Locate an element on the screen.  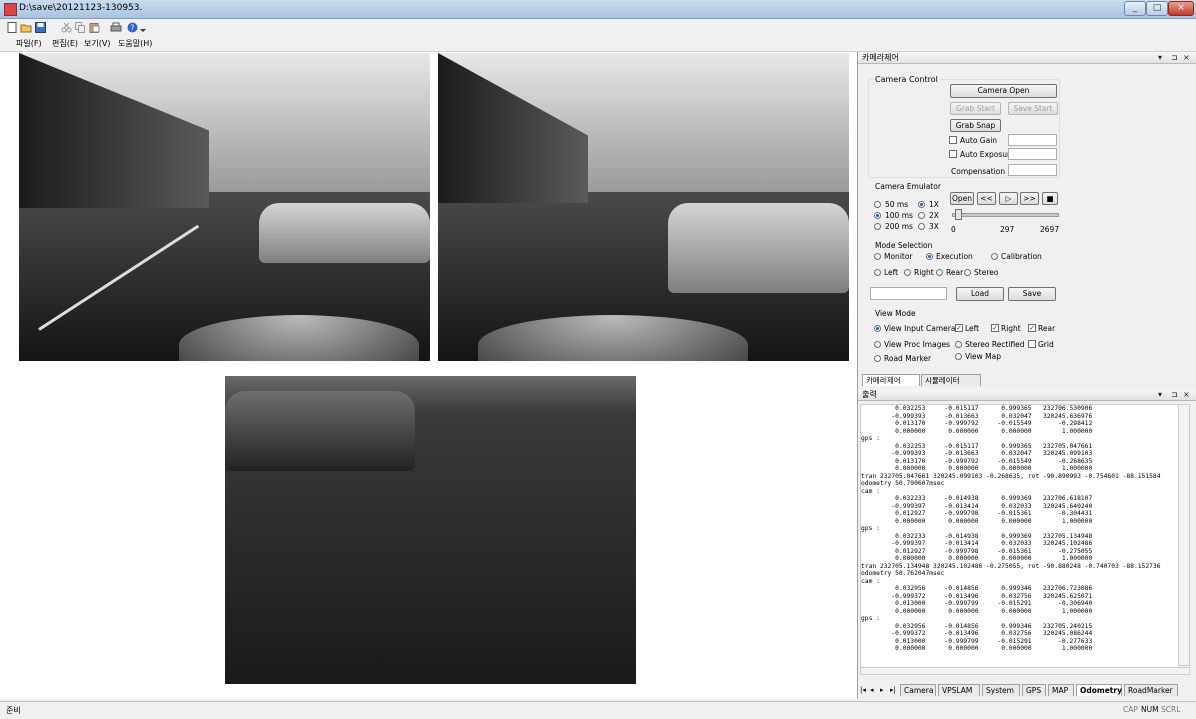
camera-panel-tabs: 카메라제어 시뮬레이터 is located at coordinates (962, 380).